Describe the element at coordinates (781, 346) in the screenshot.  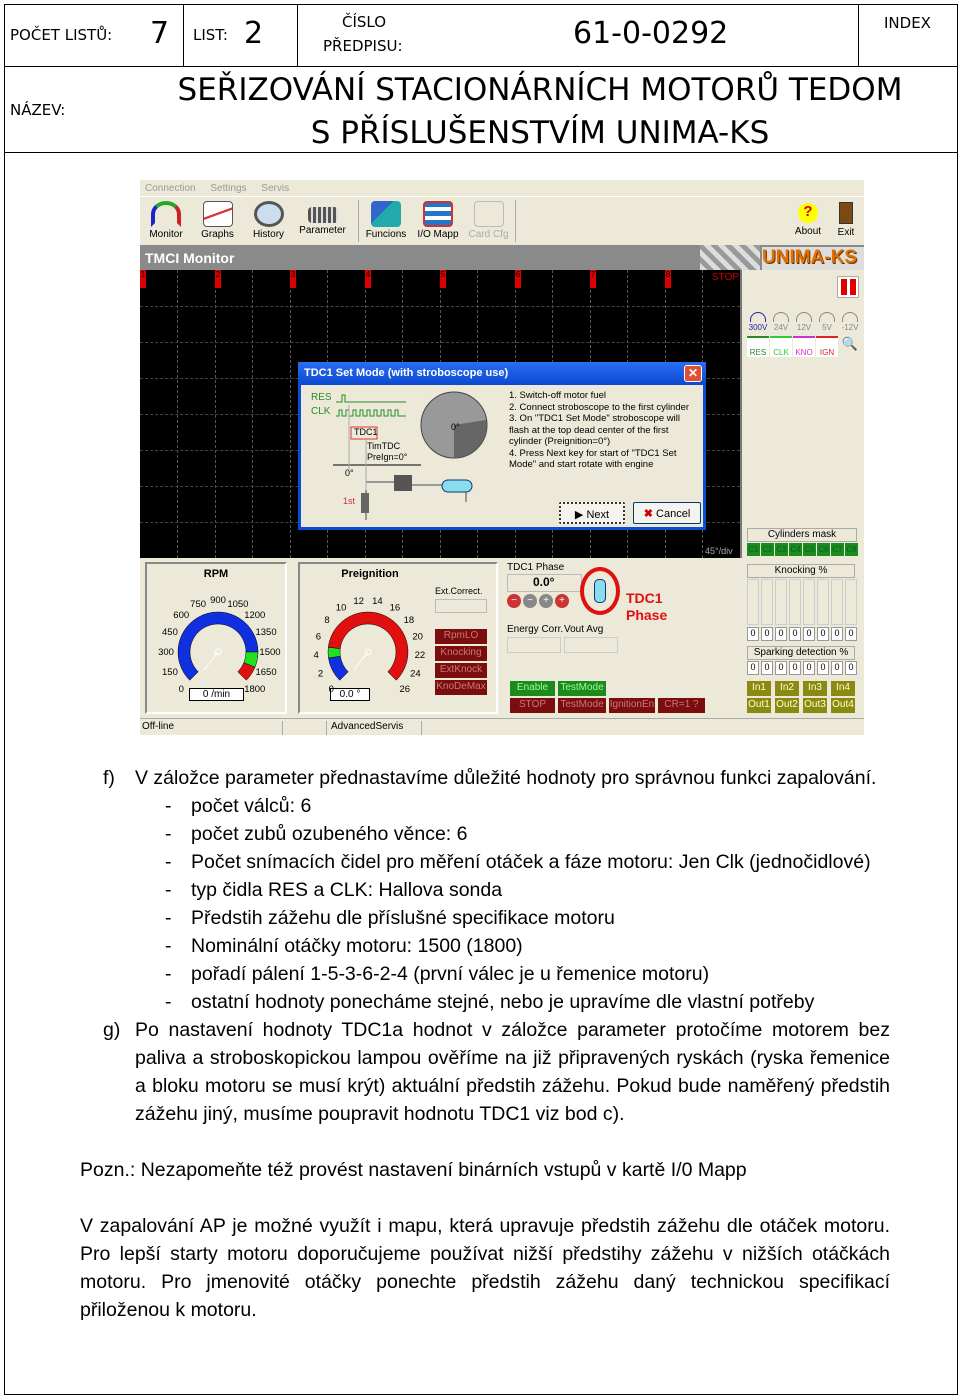
I see `signal-button-clk: CLK` at that location.